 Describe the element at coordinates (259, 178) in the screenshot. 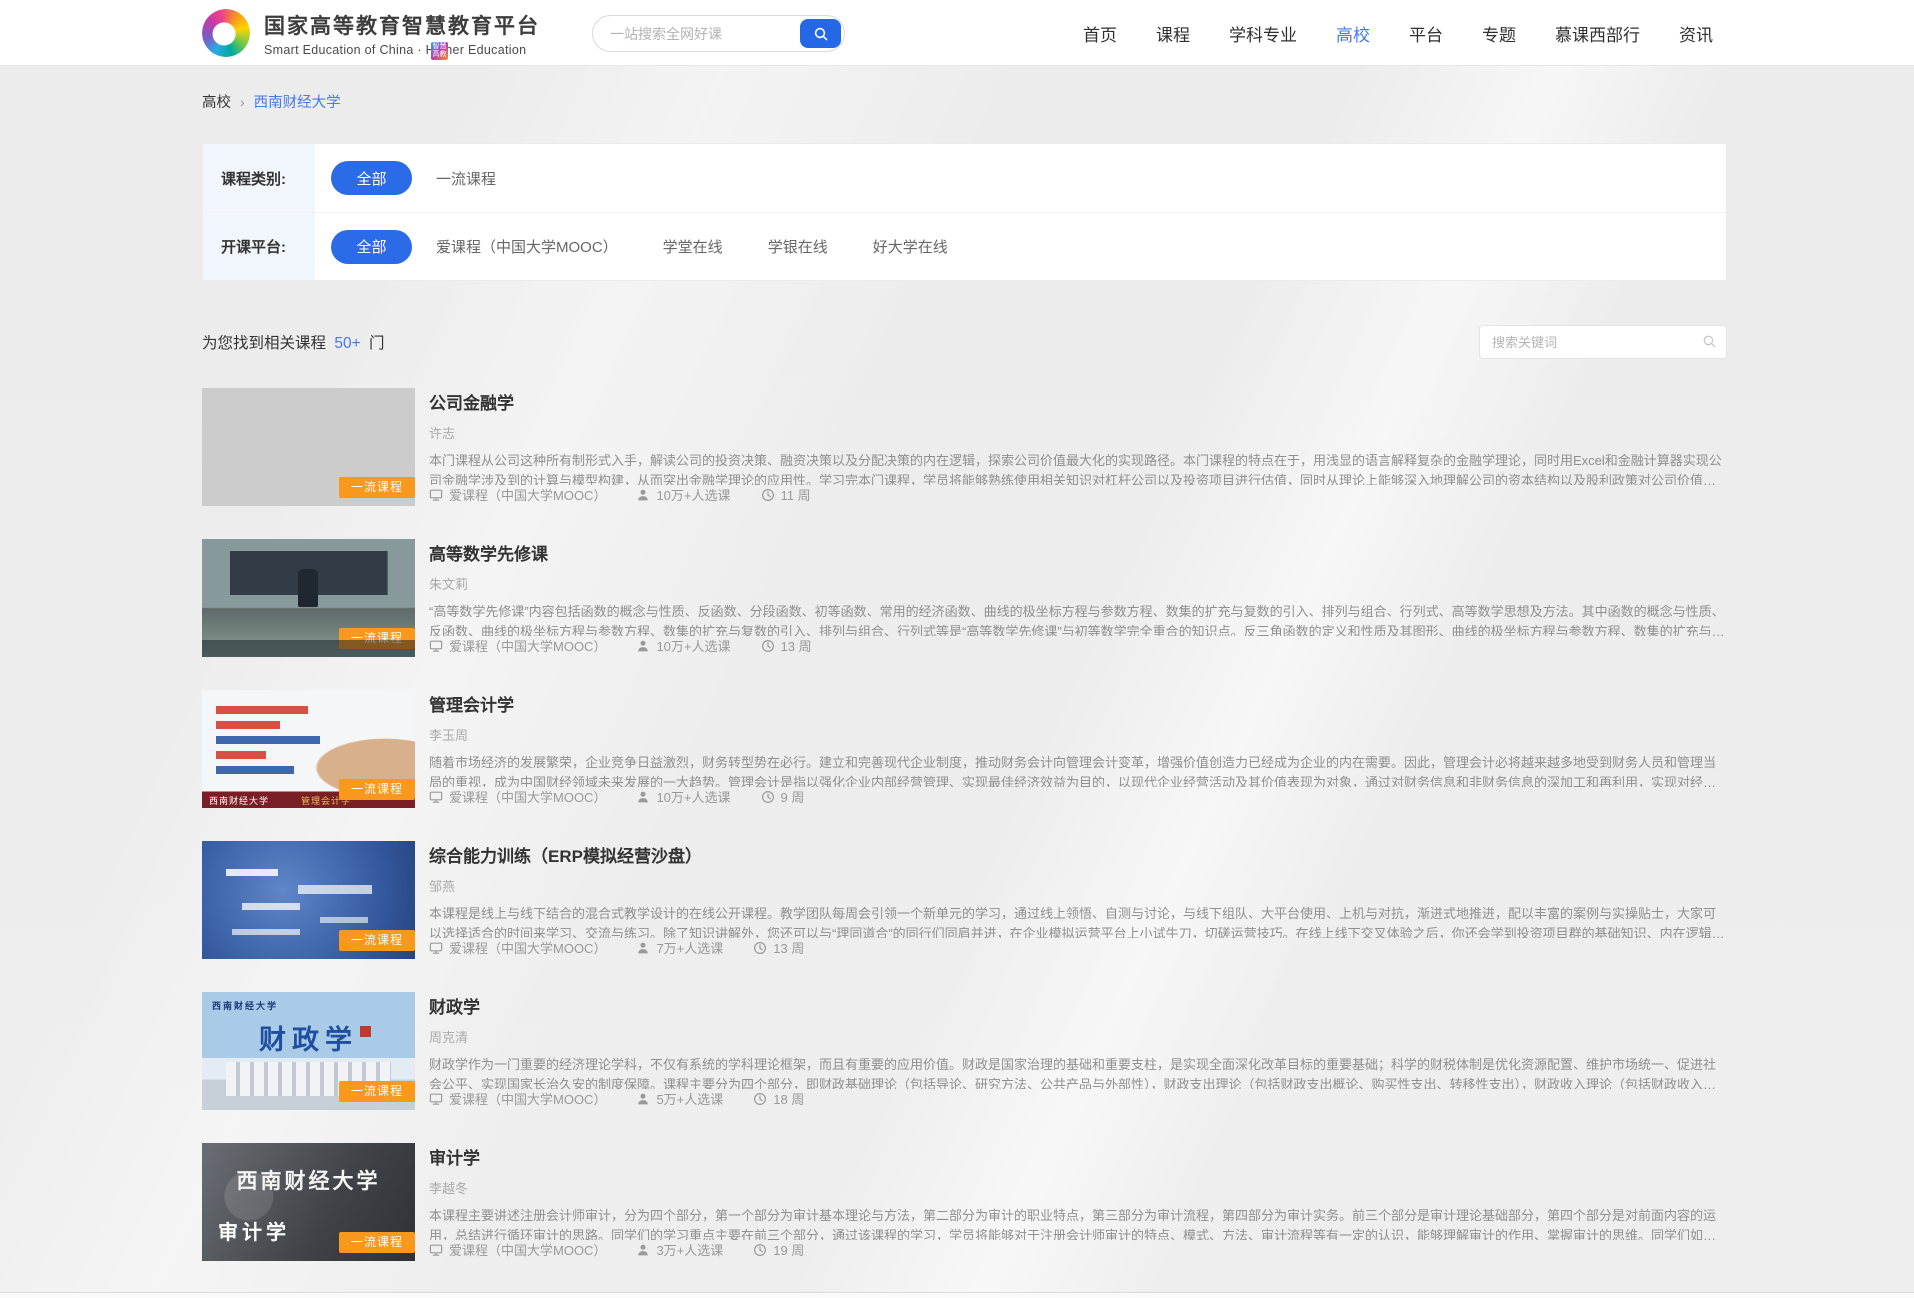

I see `filter-label-category: 课程类别:` at that location.